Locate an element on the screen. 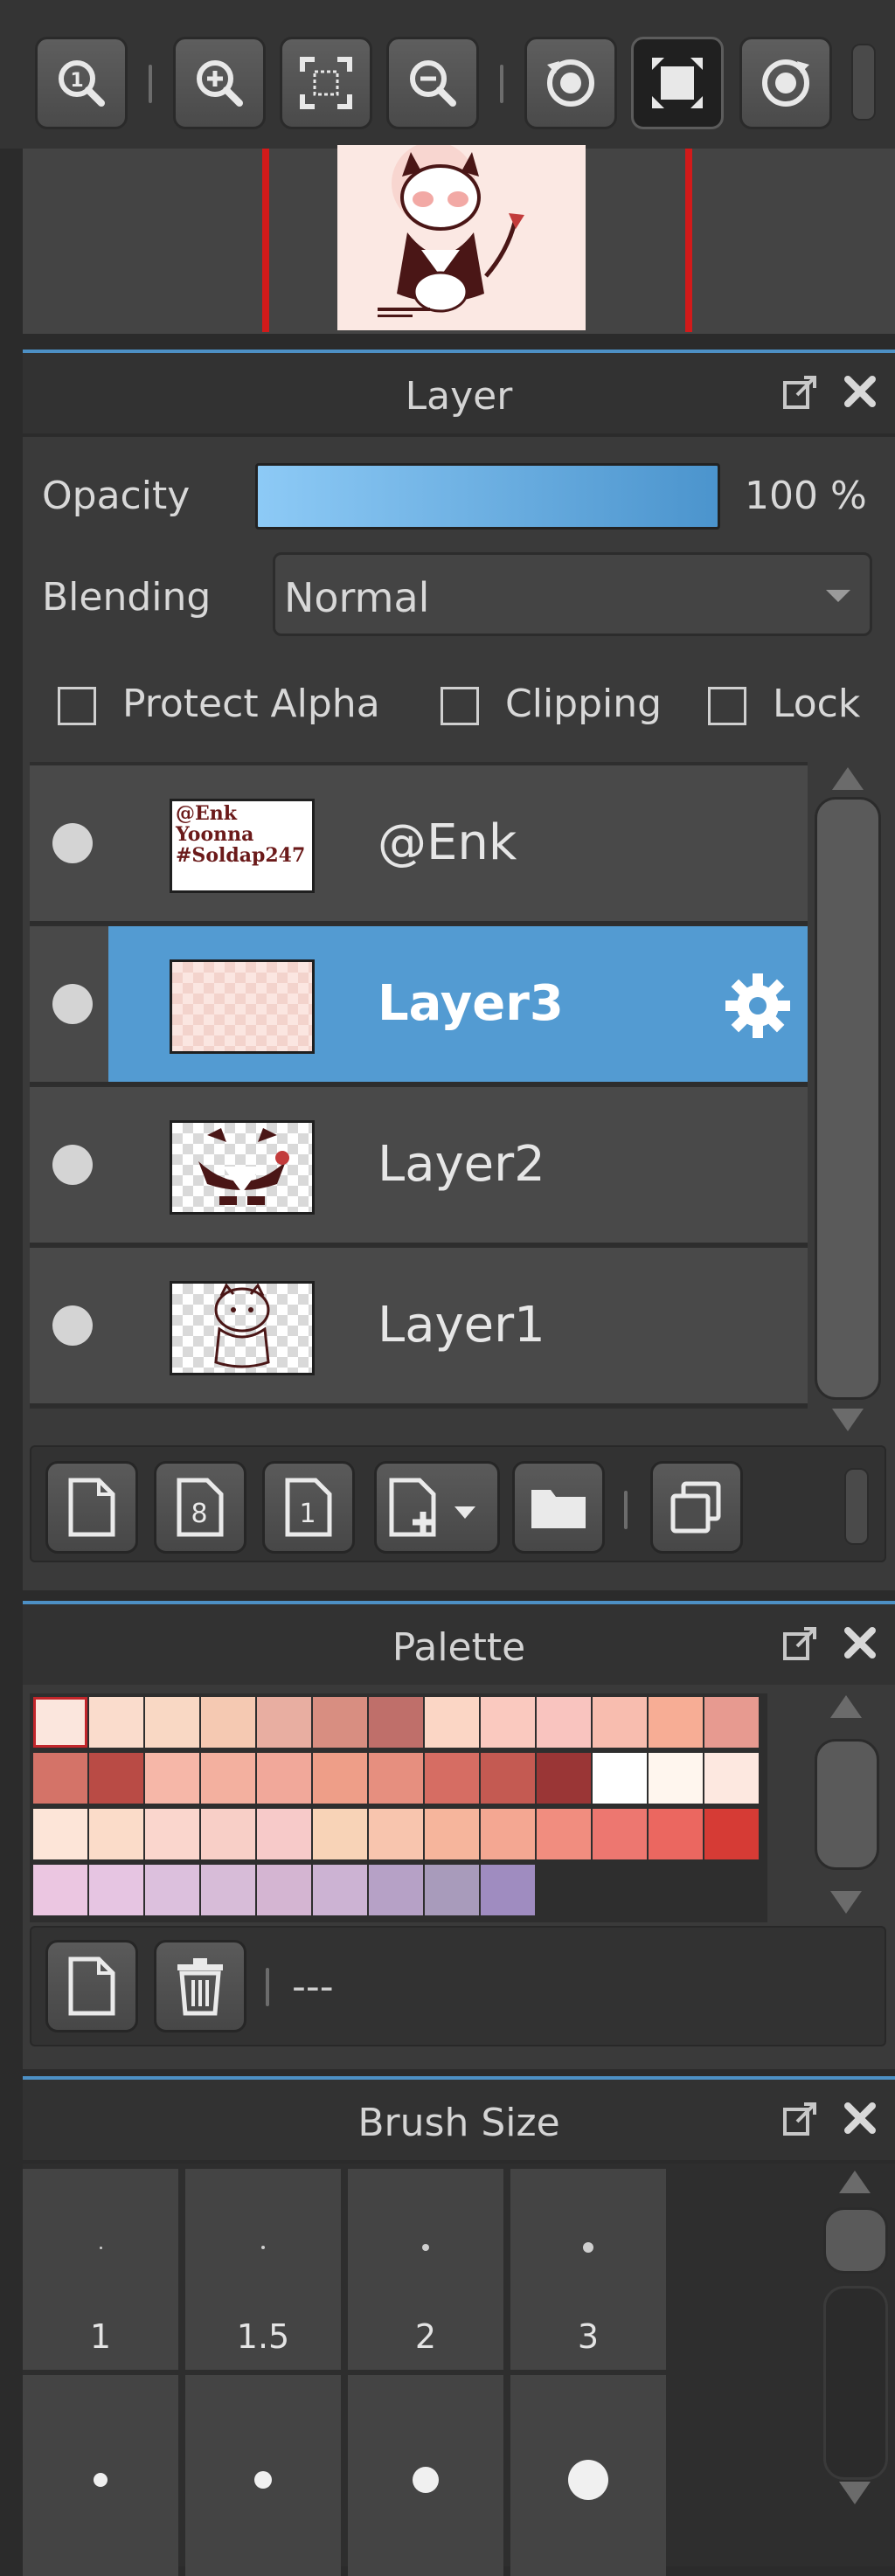  brush-size-cell: 3 is located at coordinates (588, 2269).